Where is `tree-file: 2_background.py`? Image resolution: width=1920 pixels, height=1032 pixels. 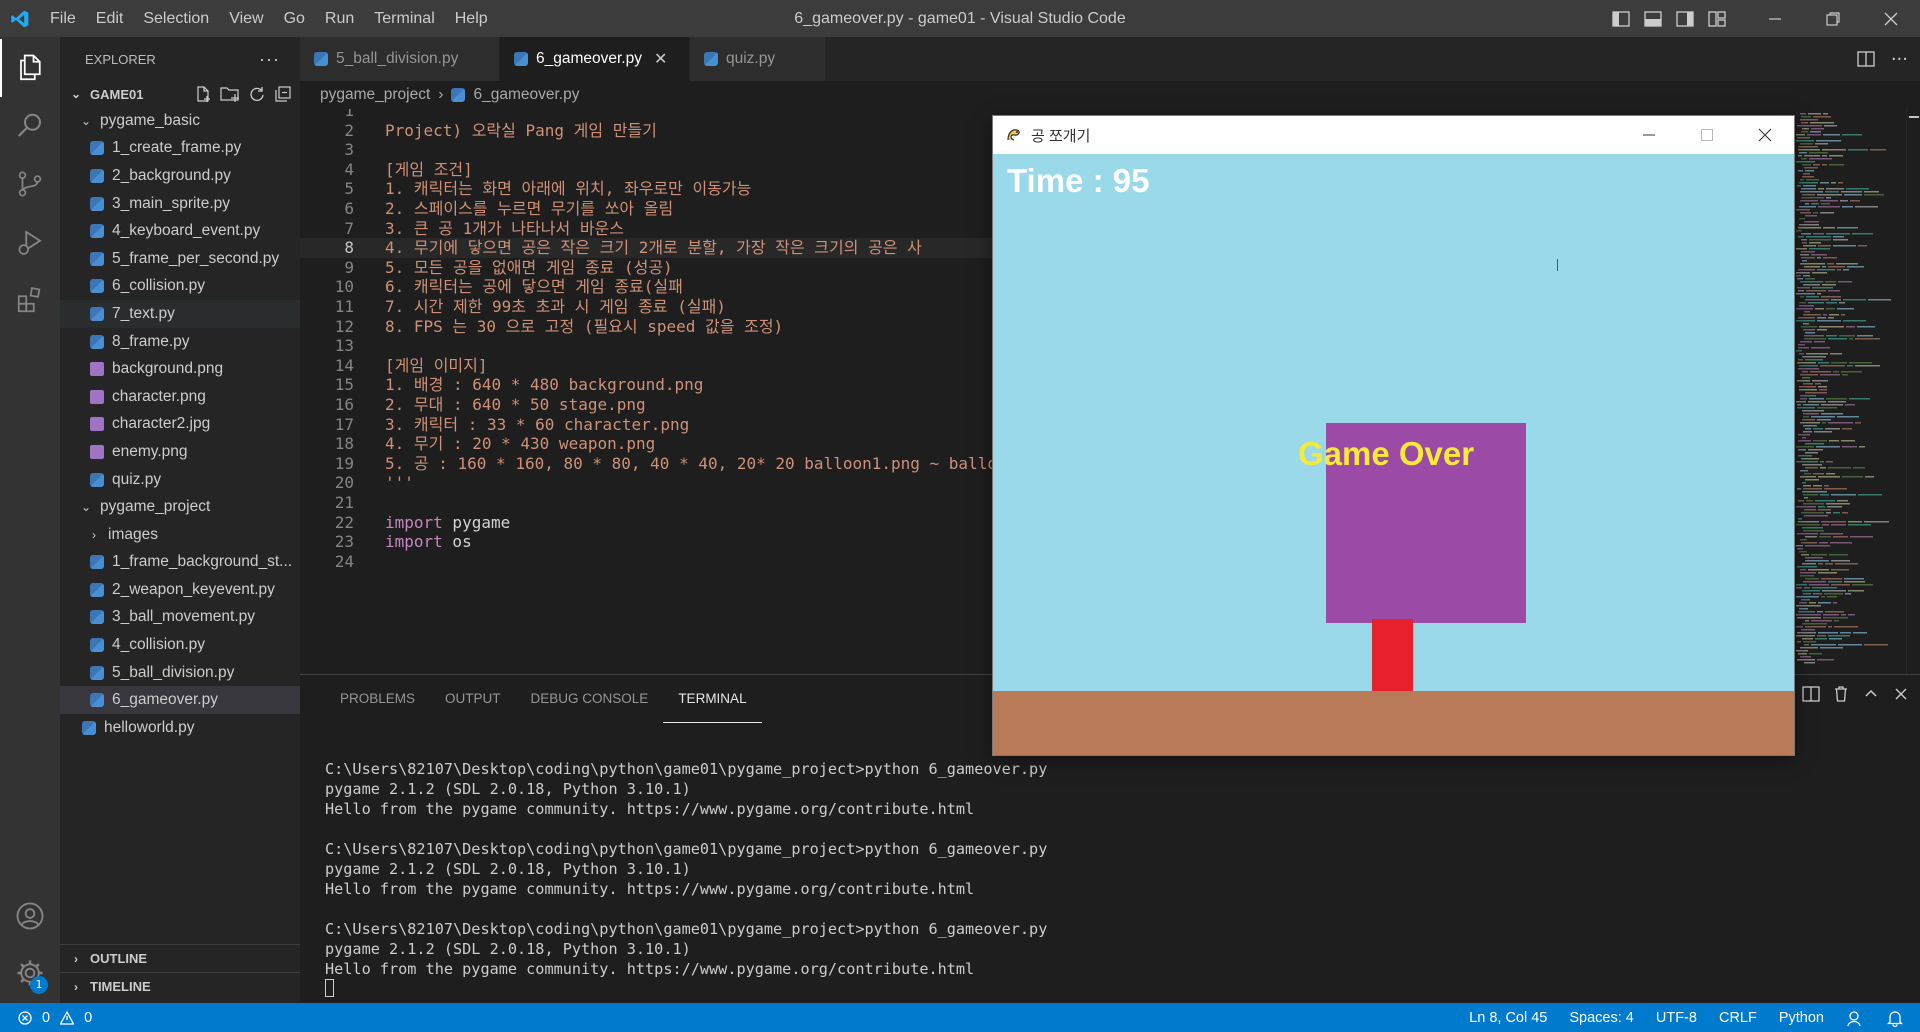 tree-file: 2_background.py is located at coordinates (180, 176).